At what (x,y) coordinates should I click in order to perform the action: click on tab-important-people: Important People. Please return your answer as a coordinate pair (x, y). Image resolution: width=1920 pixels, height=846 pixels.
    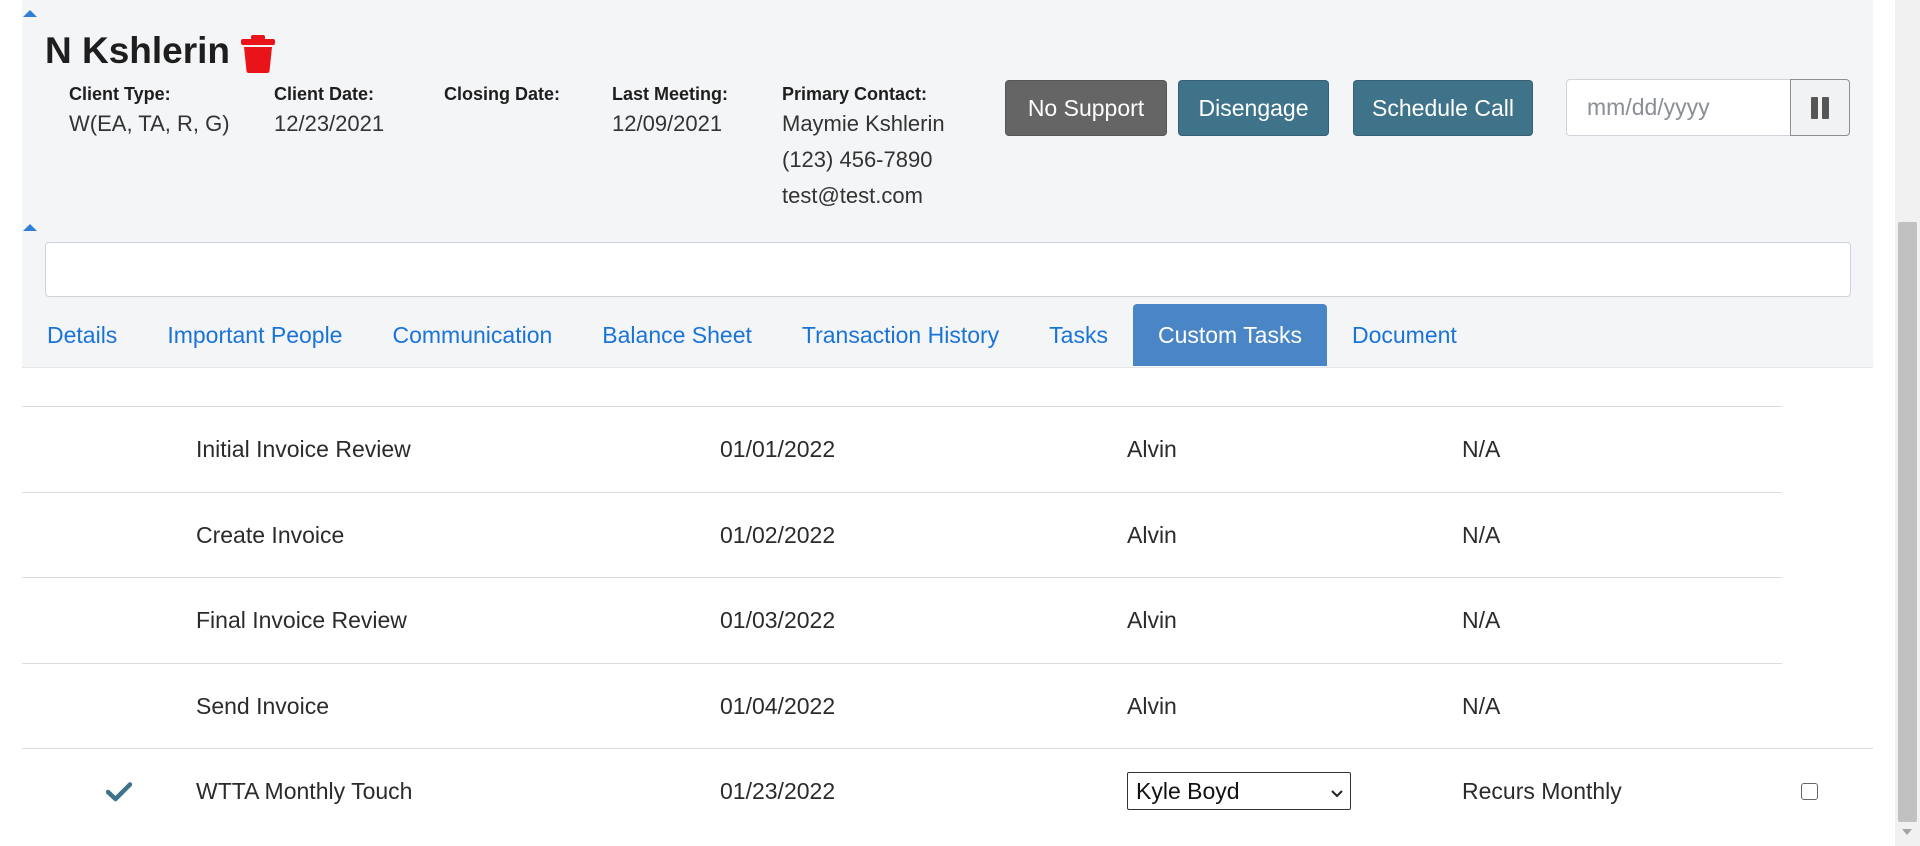
    Looking at the image, I should click on (254, 335).